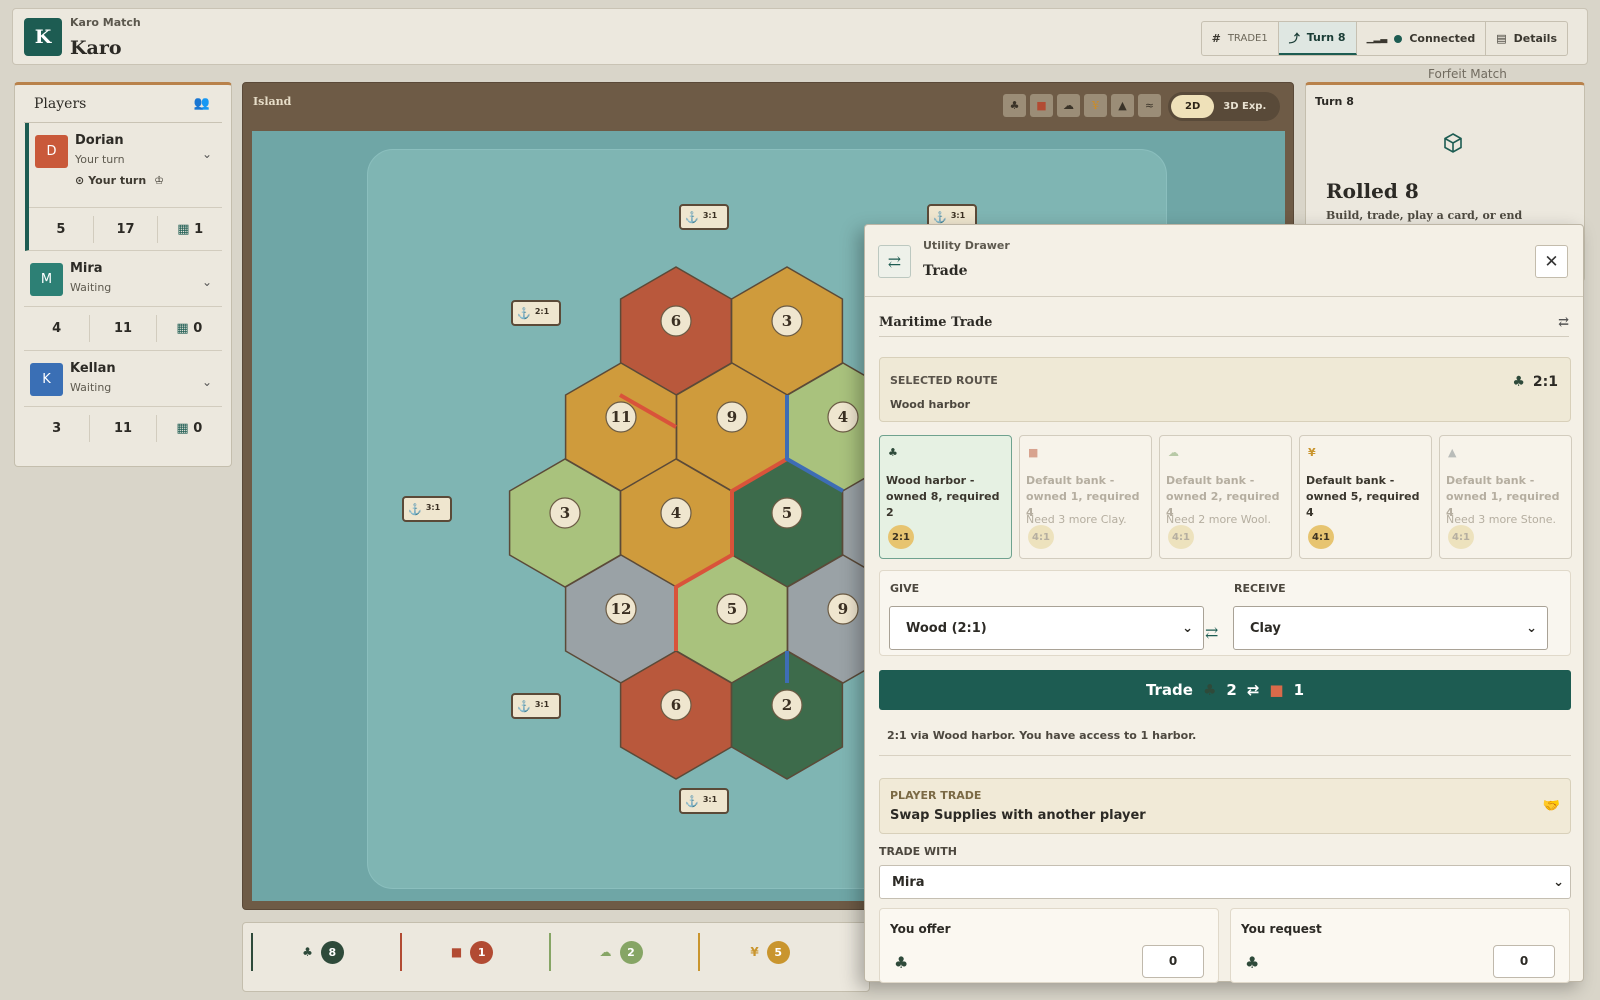  What do you see at coordinates (936, 322) in the screenshot?
I see `maritime-title: Maritime Trade` at bounding box center [936, 322].